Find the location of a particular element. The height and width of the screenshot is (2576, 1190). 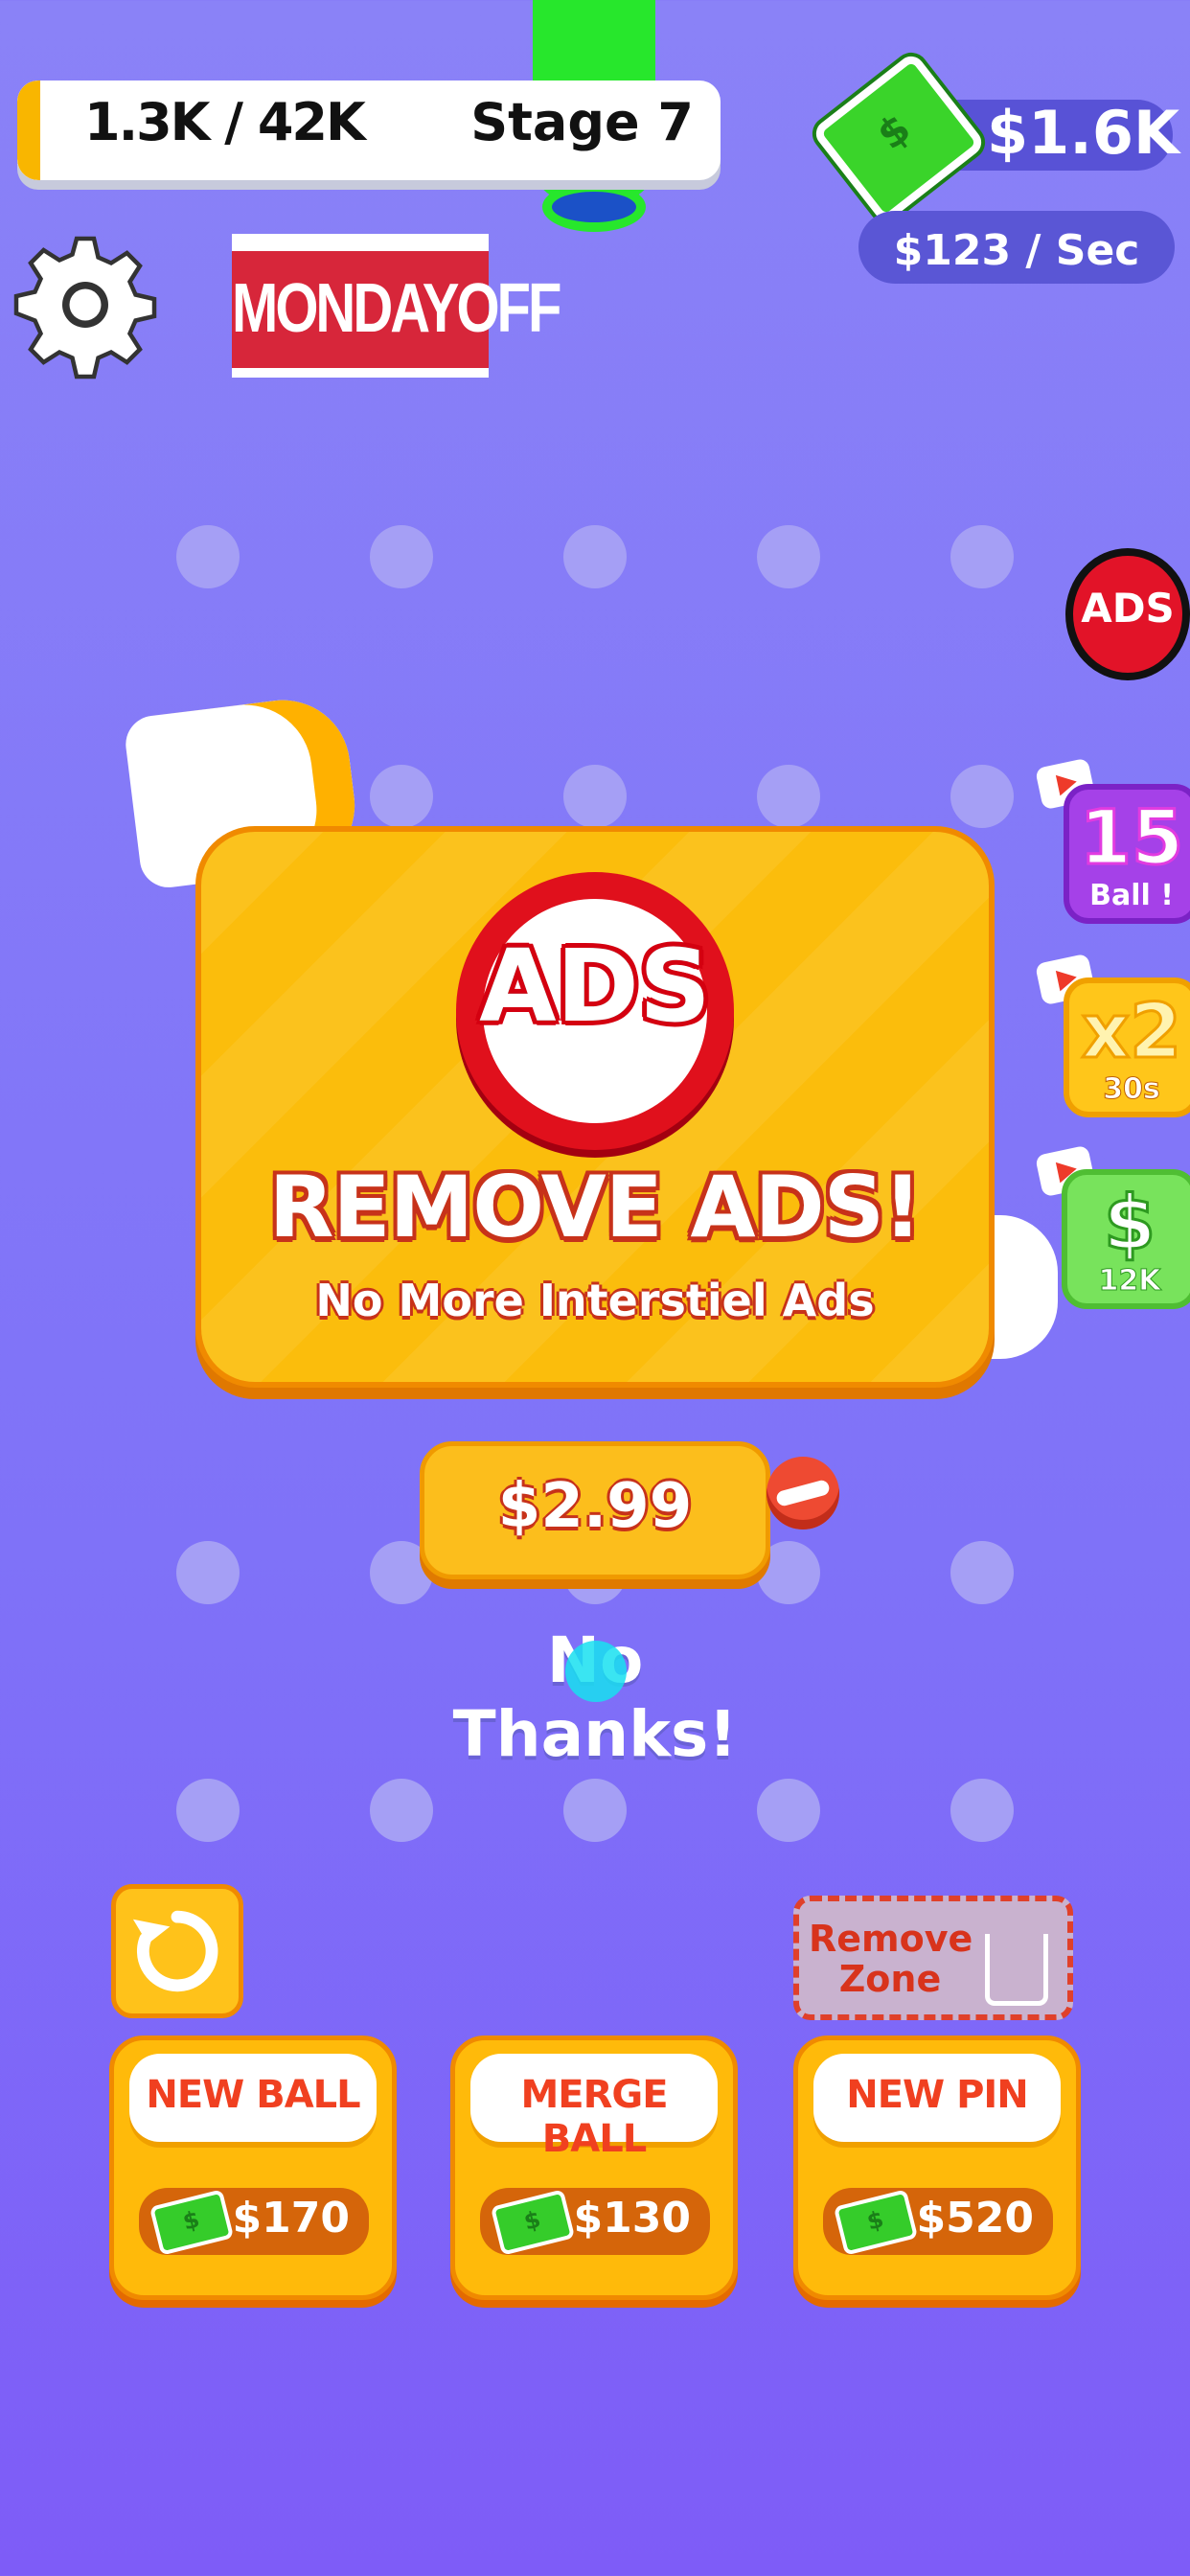

refresh-button is located at coordinates (177, 1951).